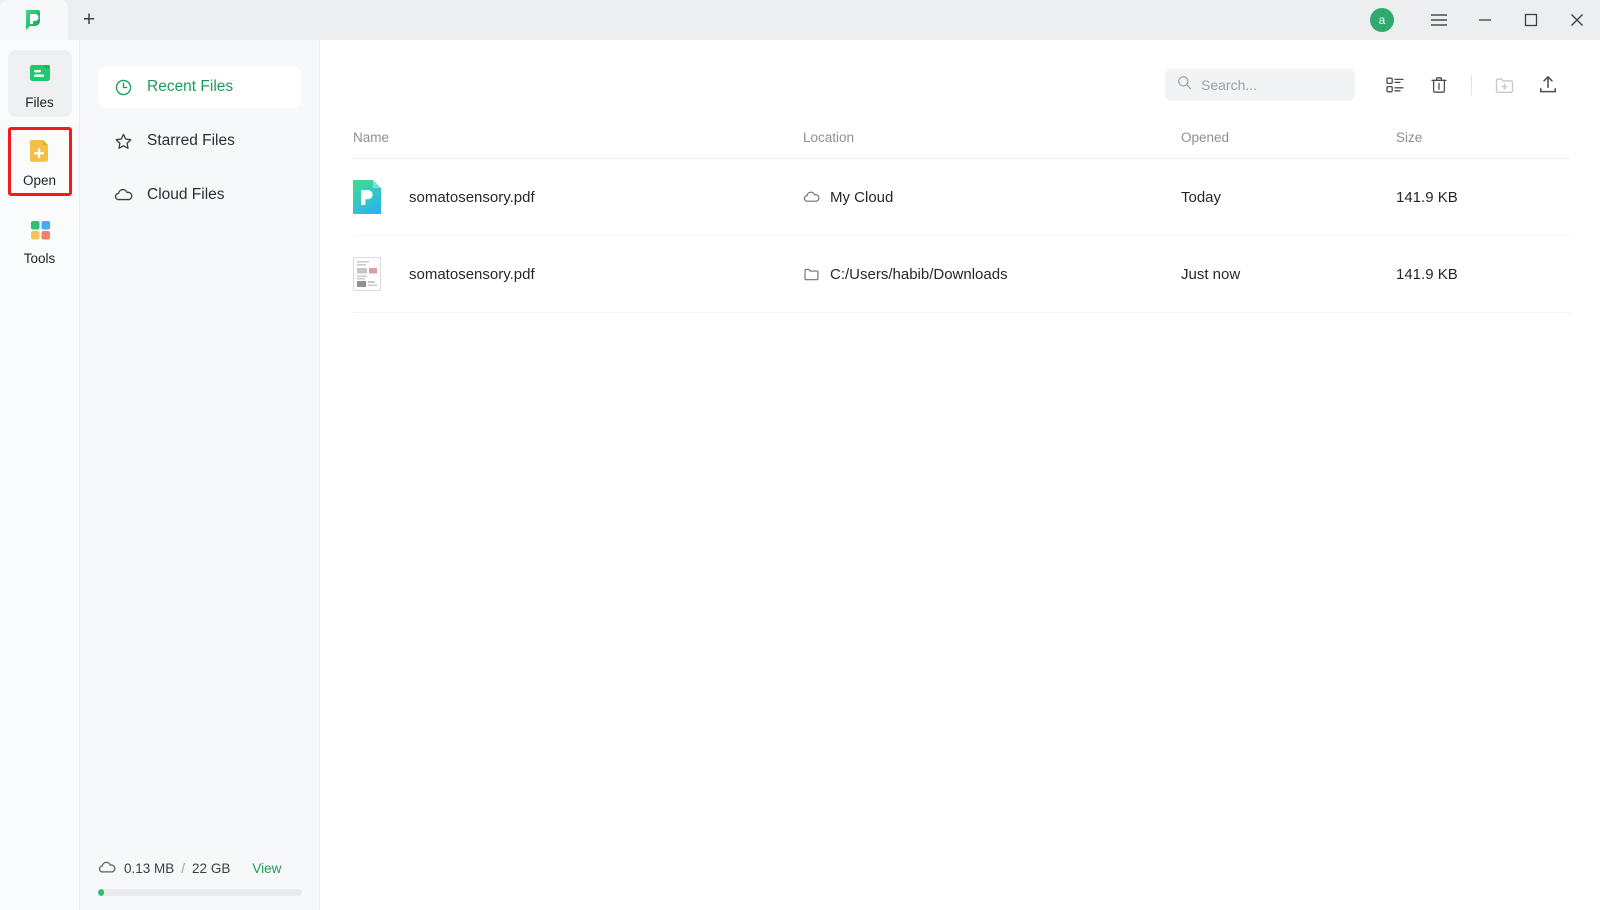 Image resolution: width=1600 pixels, height=910 pixels. What do you see at coordinates (39, 102) in the screenshot?
I see `sidebar-item-label: Files` at bounding box center [39, 102].